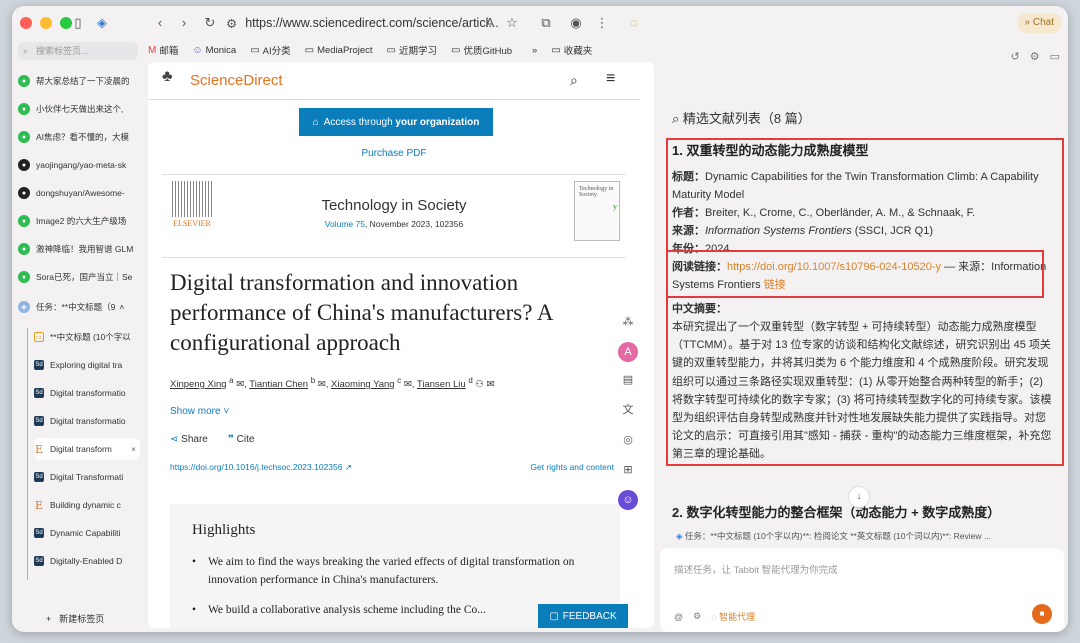  Describe the element at coordinates (576, 23) in the screenshot. I see `profile-icon: ◉` at that location.